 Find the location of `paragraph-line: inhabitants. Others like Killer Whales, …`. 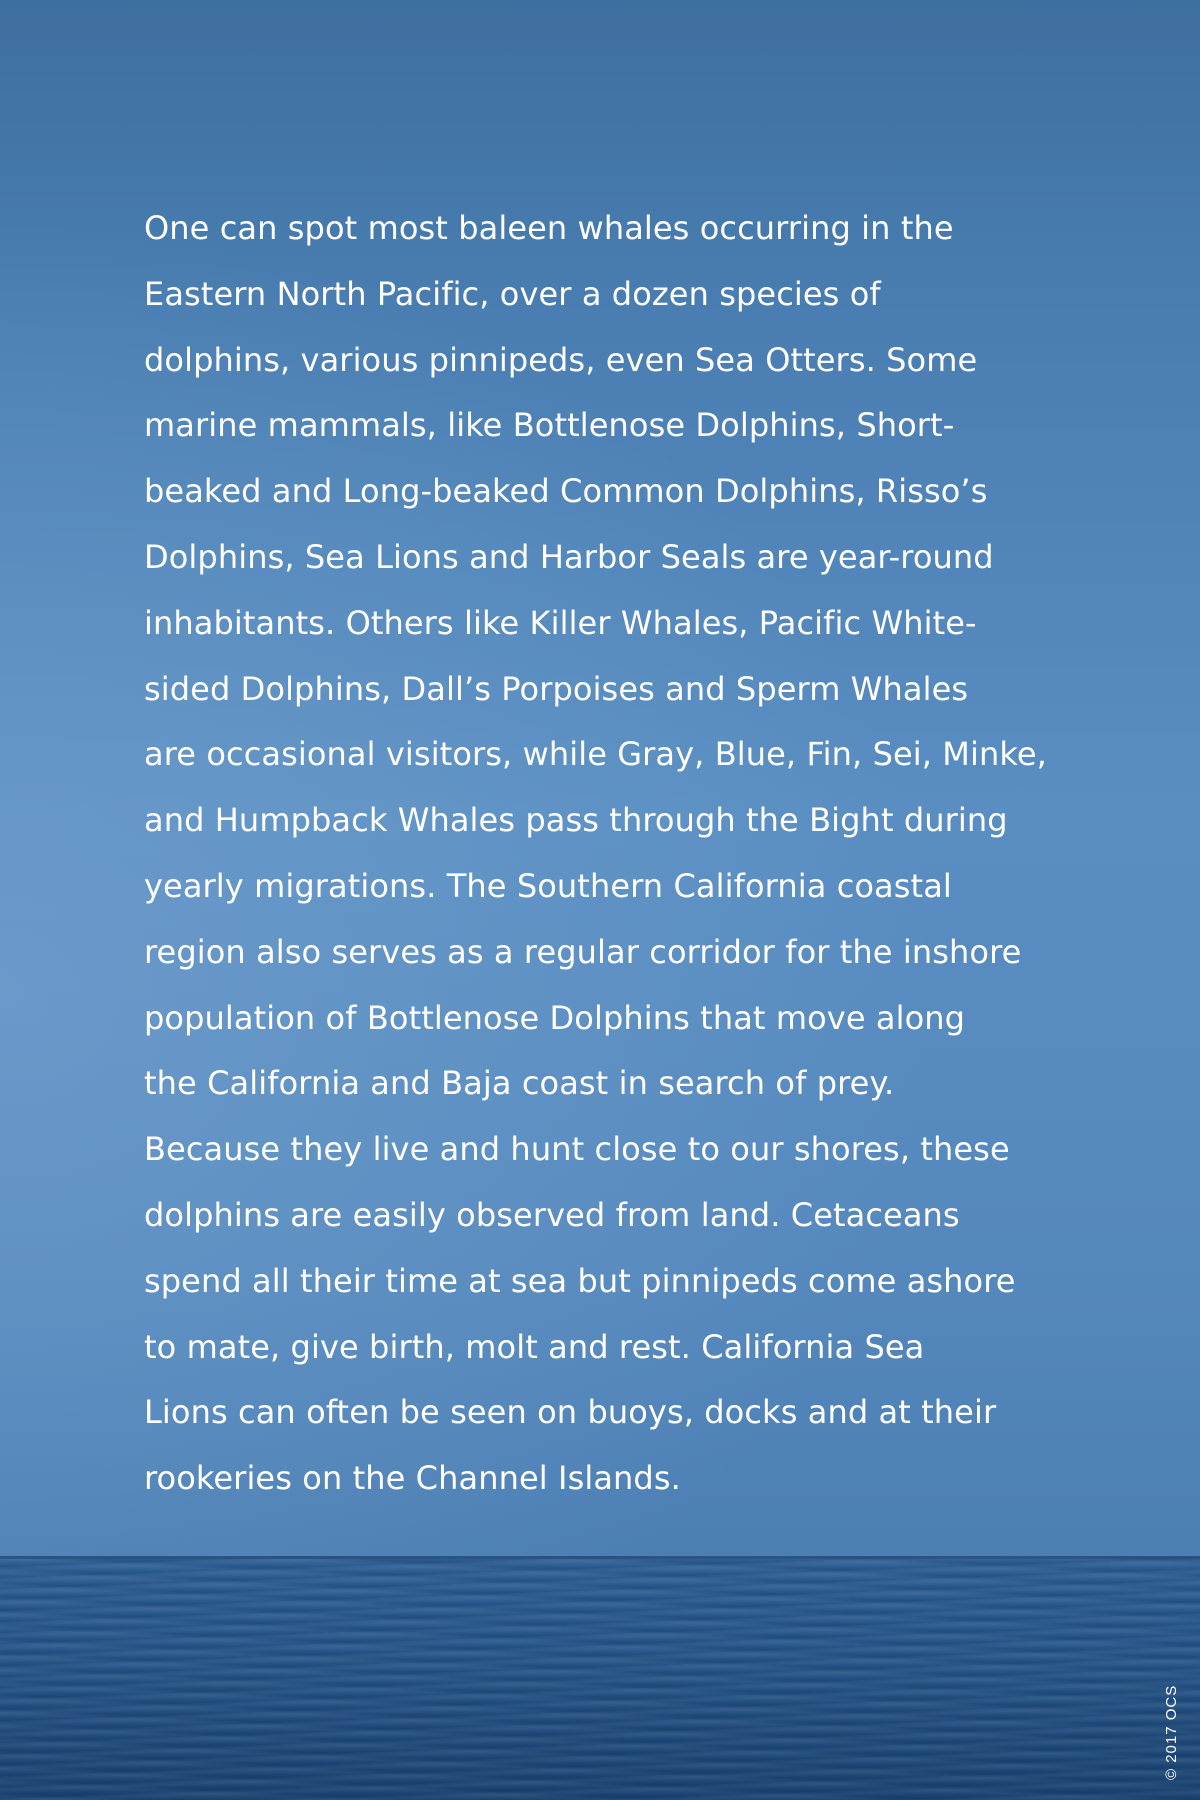

paragraph-line: inhabitants. Others like Killer Whales, … is located at coordinates (560, 622).